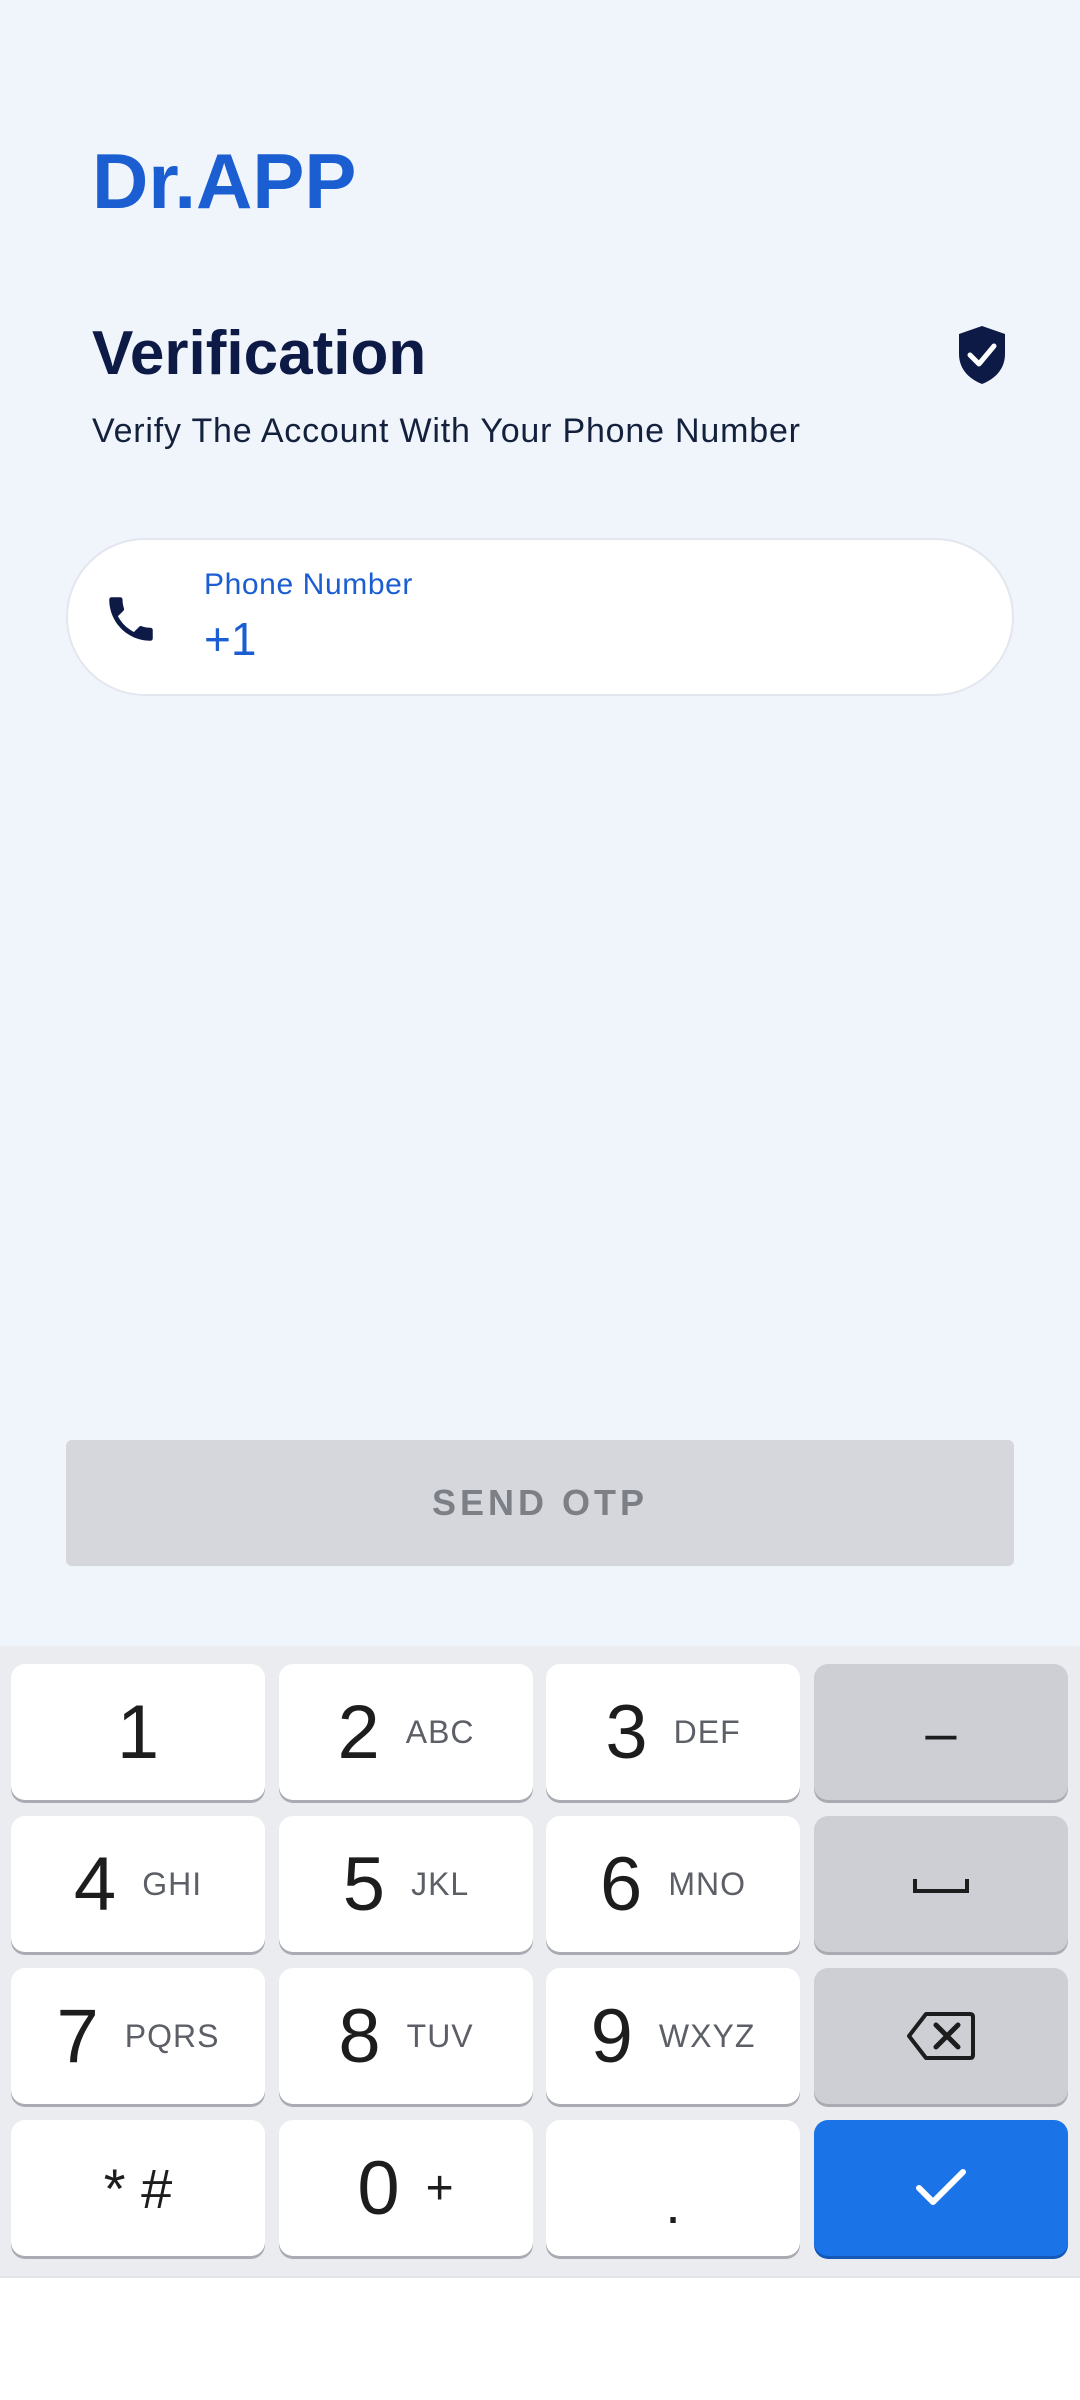 The width and height of the screenshot is (1080, 2400). I want to click on key-6: 6 MNO, so click(673, 1884).